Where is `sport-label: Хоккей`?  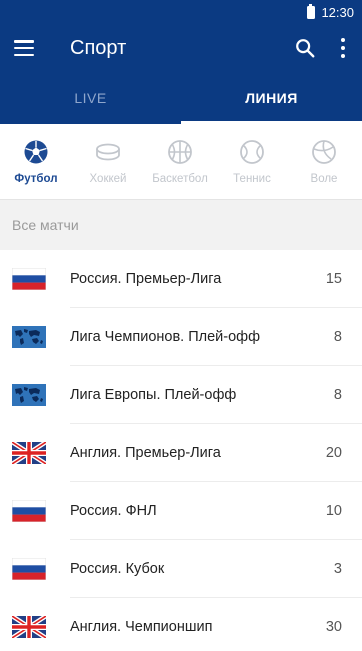
sport-label: Хоккей is located at coordinates (108, 178).